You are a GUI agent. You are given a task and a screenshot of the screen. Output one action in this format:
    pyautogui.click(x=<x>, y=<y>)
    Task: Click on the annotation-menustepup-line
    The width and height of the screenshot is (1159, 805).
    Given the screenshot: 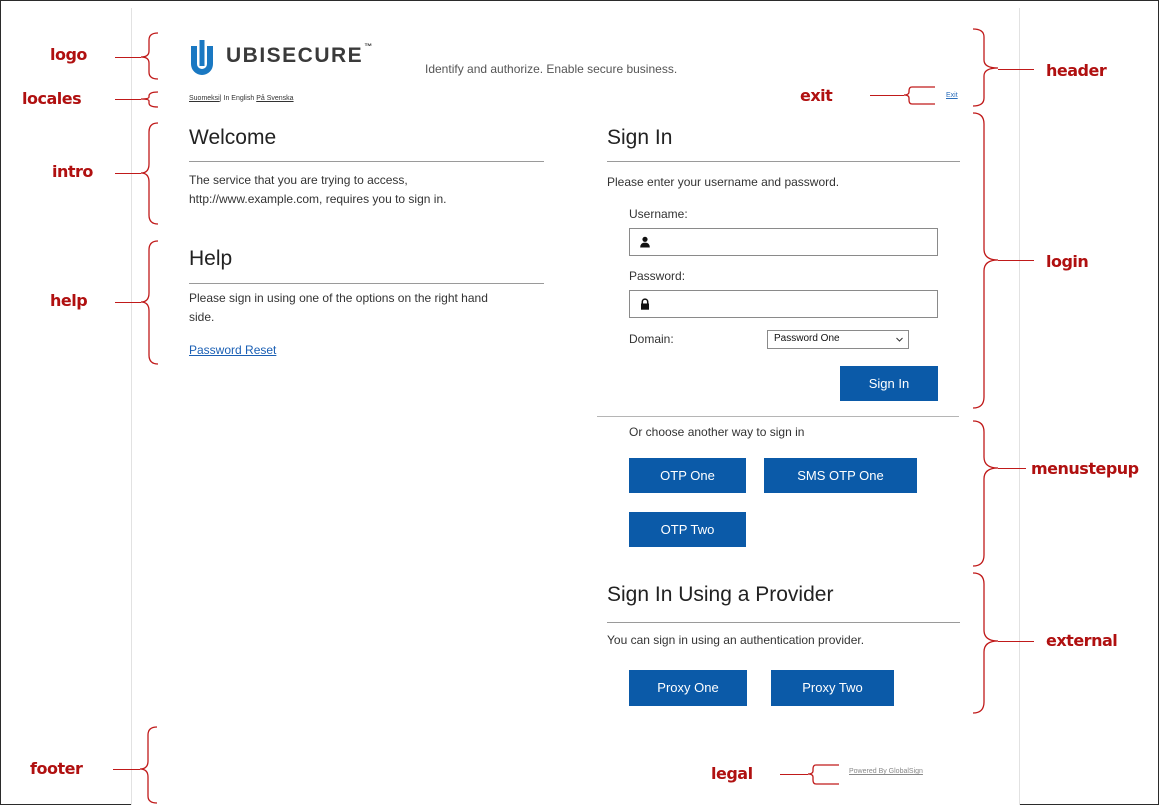 What is the action you would take?
    pyautogui.click(x=1012, y=468)
    